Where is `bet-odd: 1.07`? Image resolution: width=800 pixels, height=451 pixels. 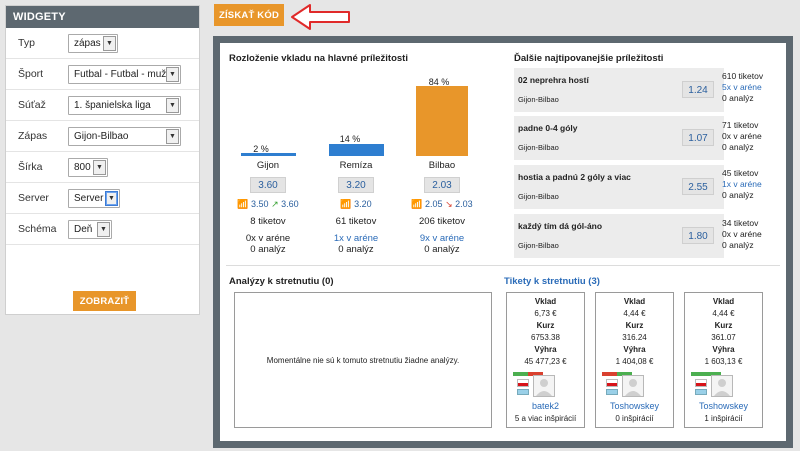 bet-odd: 1.07 is located at coordinates (698, 137).